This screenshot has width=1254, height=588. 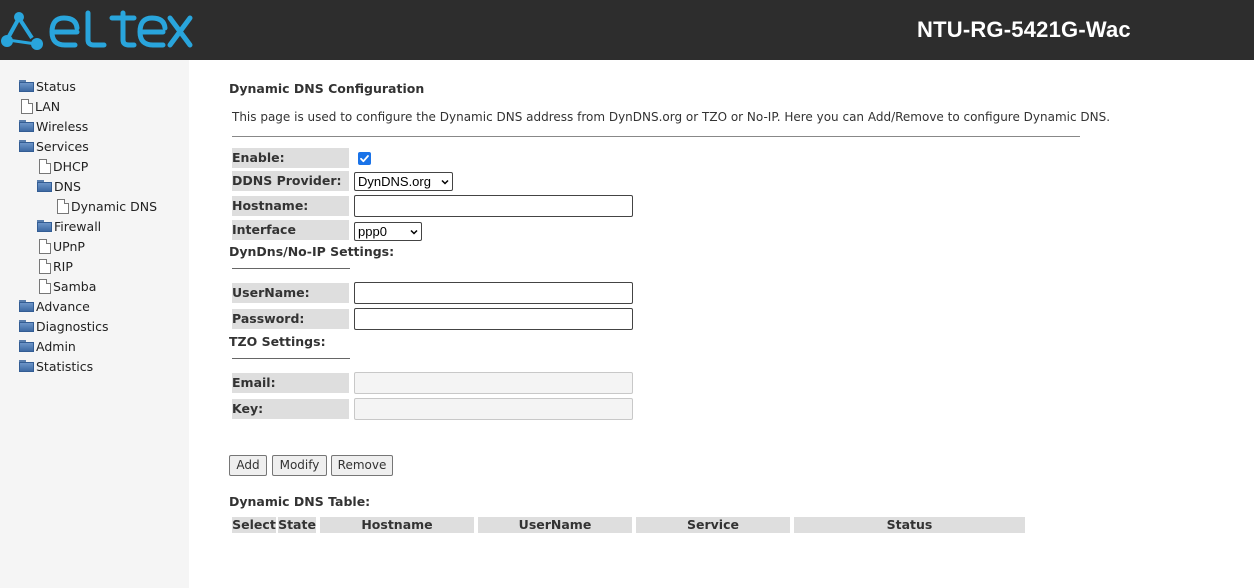 What do you see at coordinates (287, 180) in the screenshot?
I see `ddns-provider-label-text: DDNS Provider:` at bounding box center [287, 180].